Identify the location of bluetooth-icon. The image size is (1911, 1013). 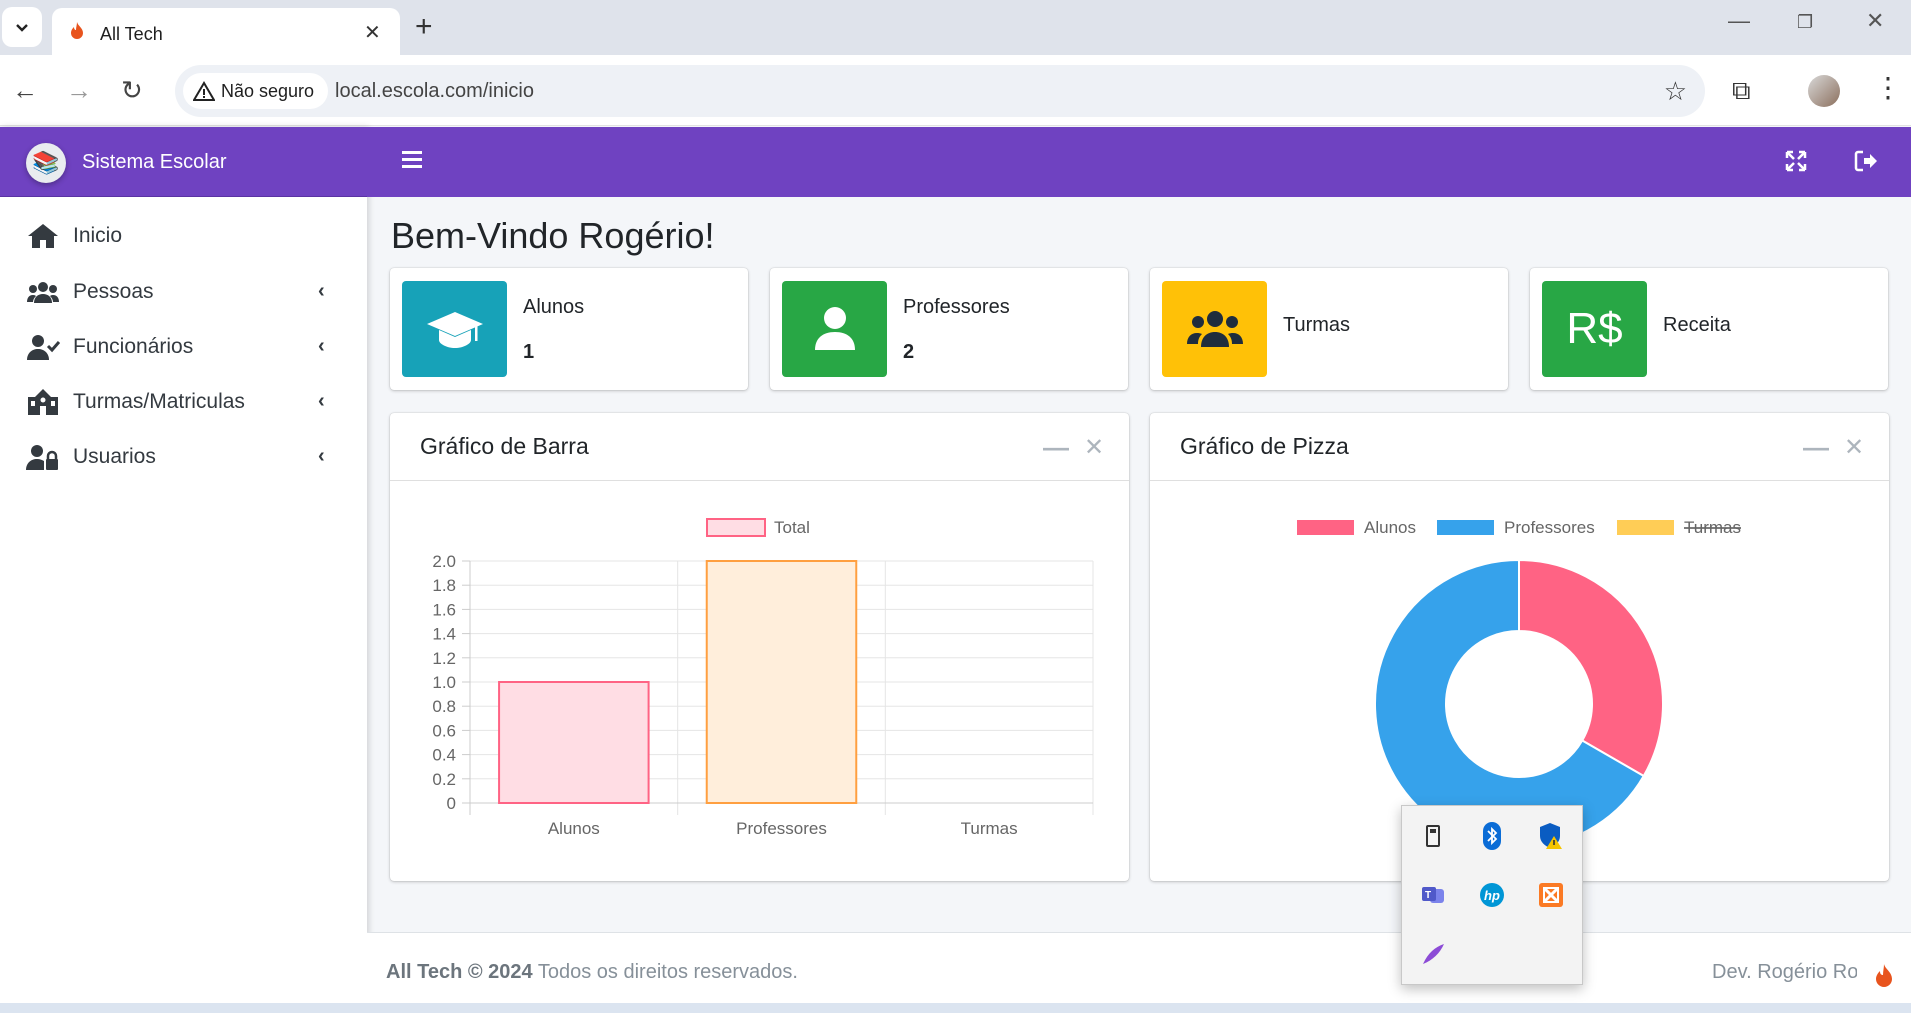
(1492, 836).